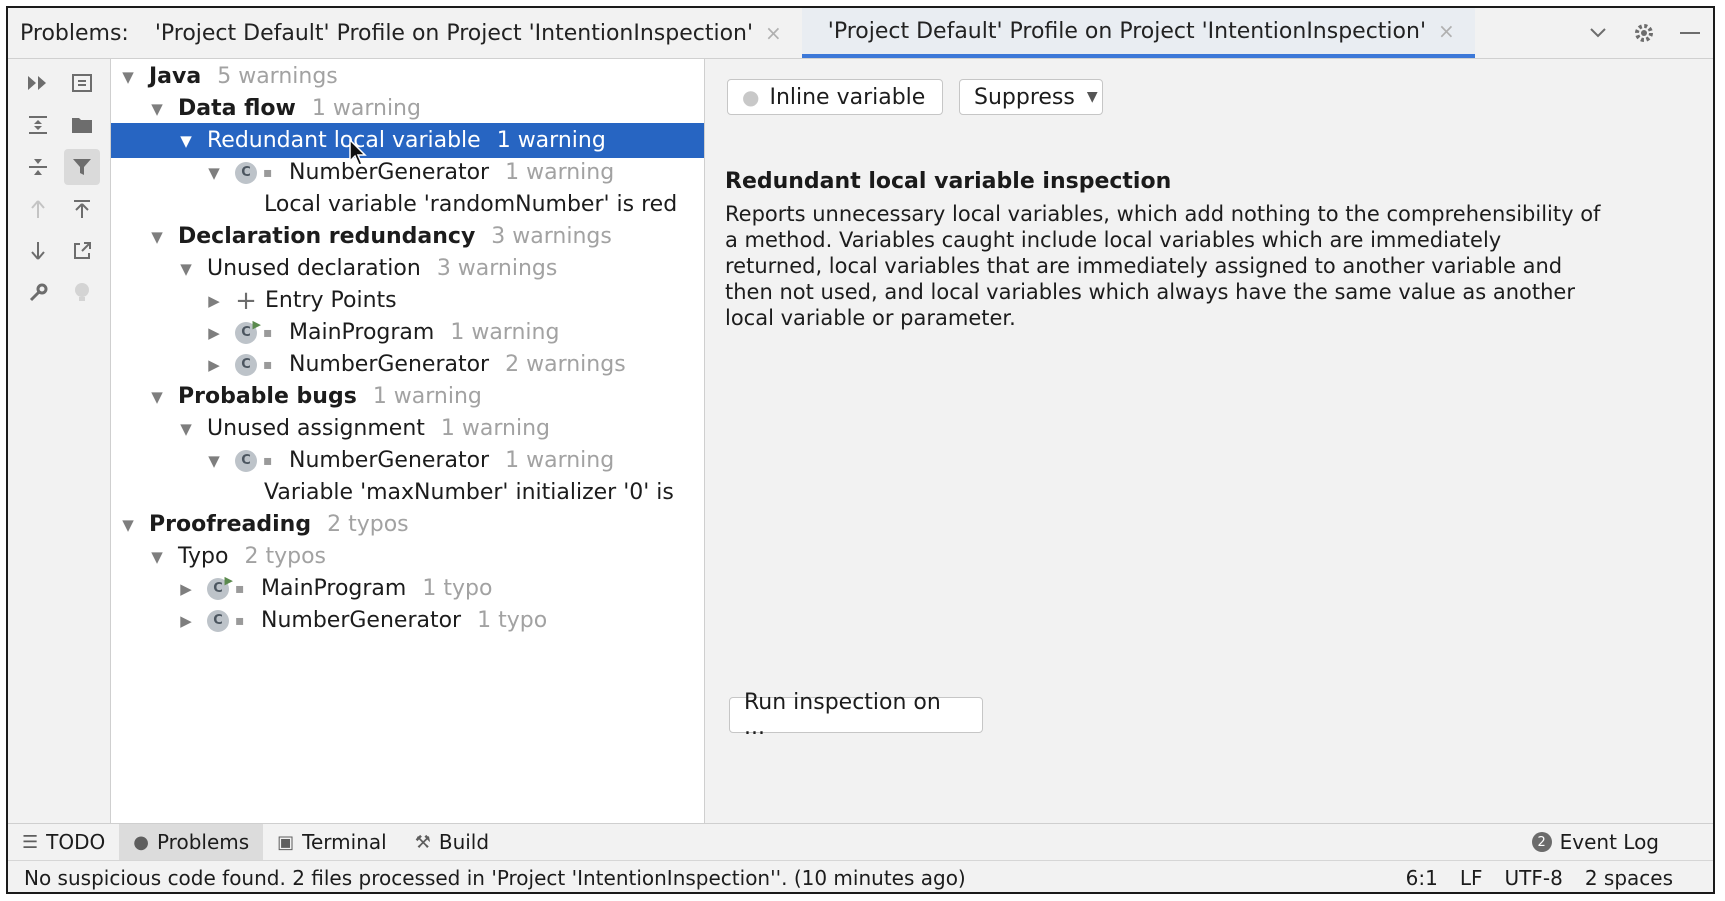 The image size is (1725, 901). What do you see at coordinates (407, 428) in the screenshot?
I see `tree-node-unused-assignment: ▼ Unused assignment 1 warning` at bounding box center [407, 428].